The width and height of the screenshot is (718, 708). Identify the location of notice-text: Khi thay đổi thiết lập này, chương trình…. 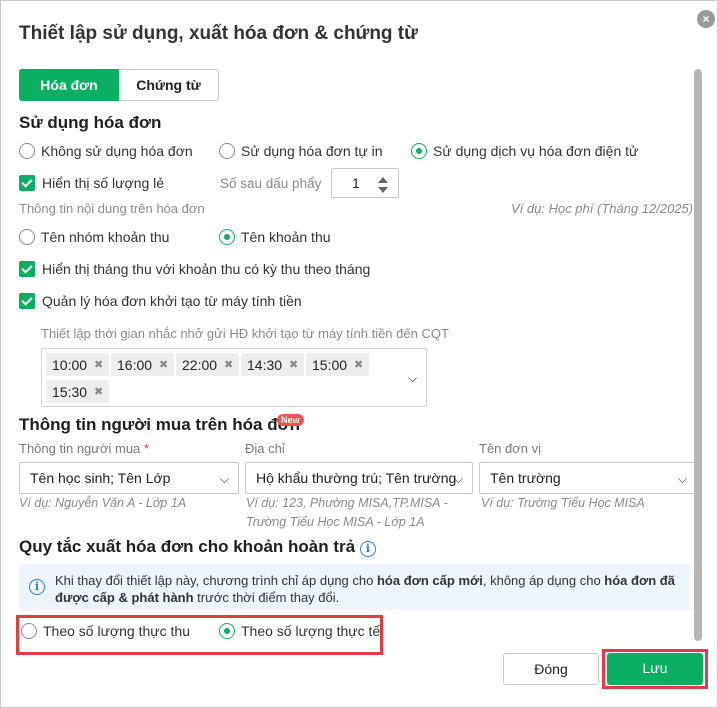
(370, 589).